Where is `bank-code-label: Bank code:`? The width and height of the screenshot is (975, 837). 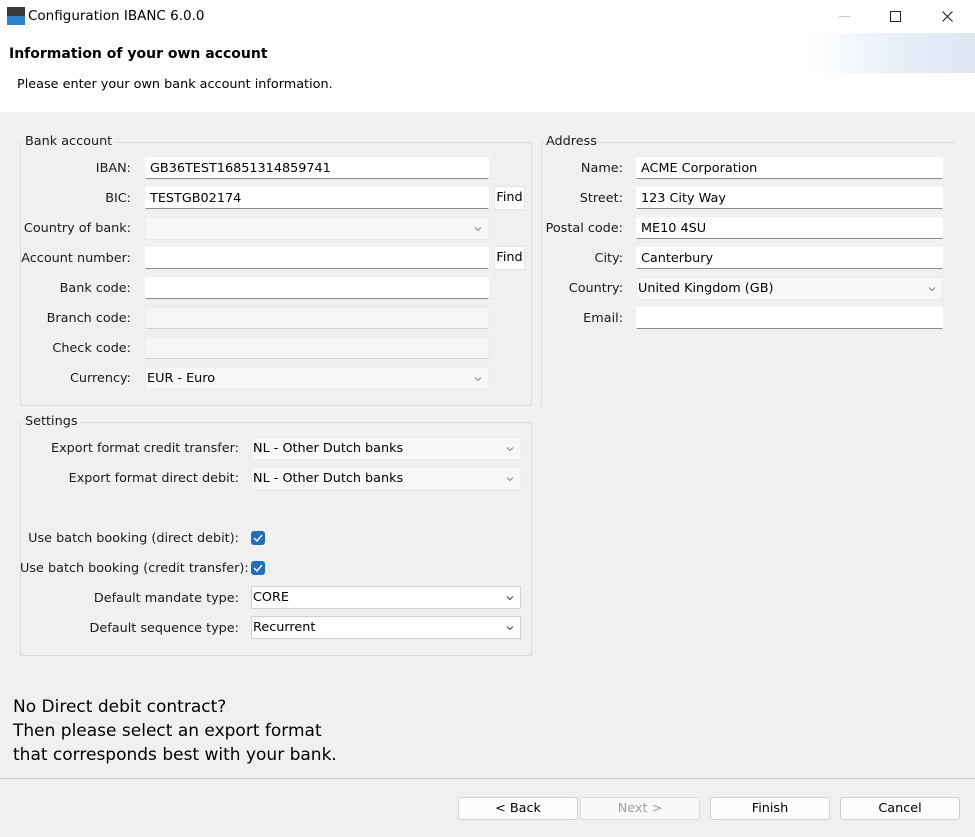
bank-code-label: Bank code: is located at coordinates (95, 288).